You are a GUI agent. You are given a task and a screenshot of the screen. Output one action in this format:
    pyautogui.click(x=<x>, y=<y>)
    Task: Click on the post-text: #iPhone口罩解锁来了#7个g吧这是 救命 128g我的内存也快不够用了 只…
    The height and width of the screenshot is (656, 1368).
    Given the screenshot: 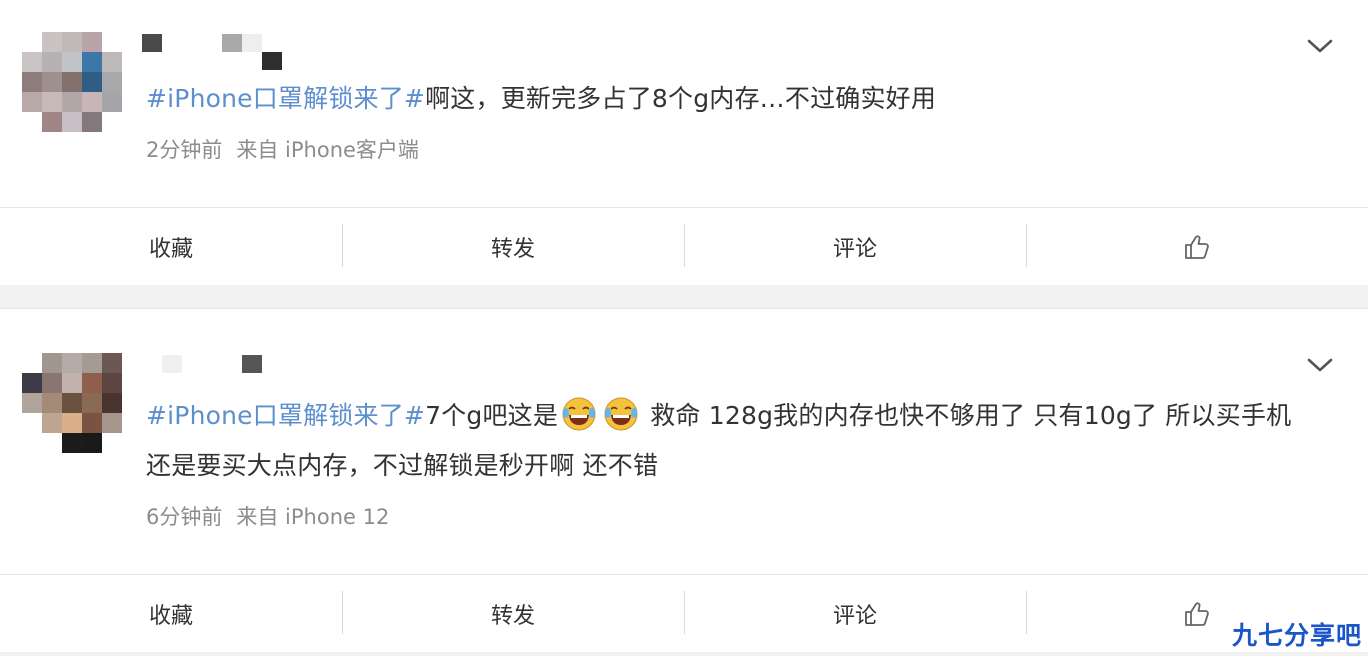 What is the action you would take?
    pyautogui.click(x=722, y=441)
    